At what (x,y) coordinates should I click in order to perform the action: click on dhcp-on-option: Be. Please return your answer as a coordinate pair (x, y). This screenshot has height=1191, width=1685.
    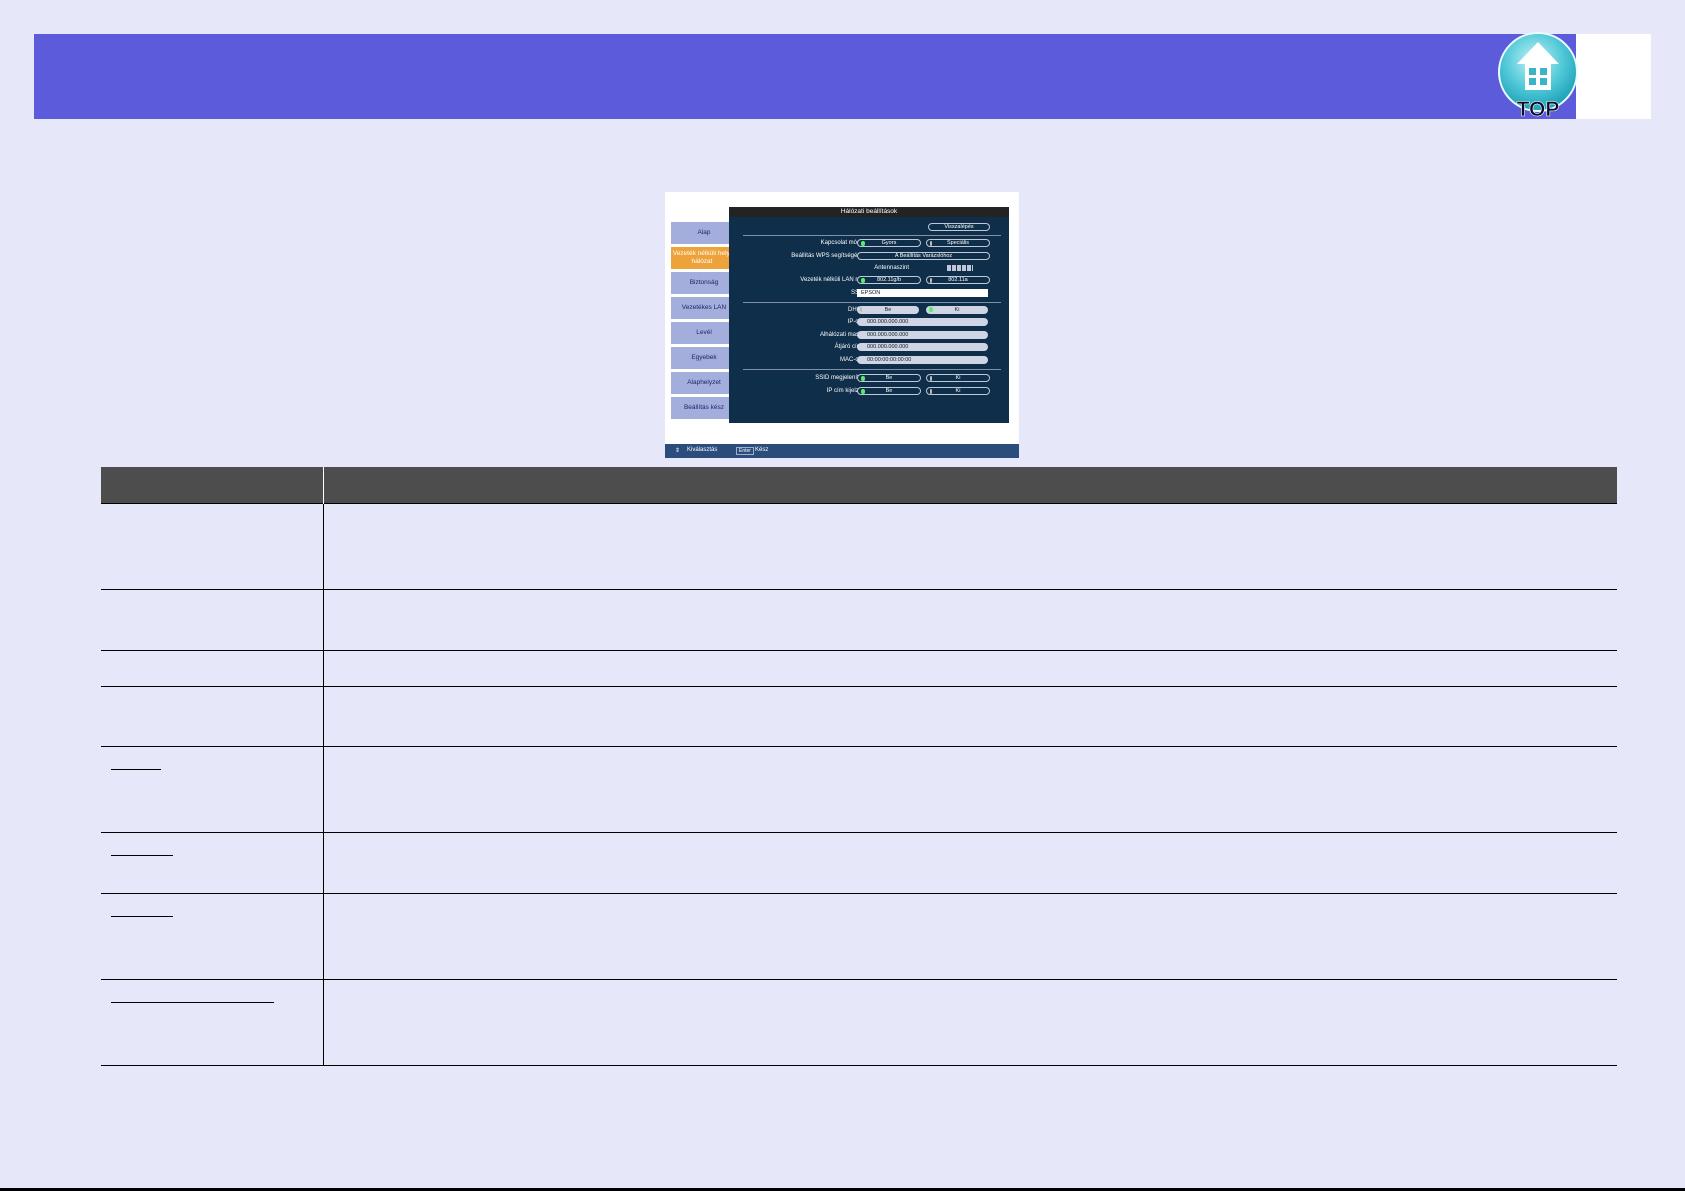
    Looking at the image, I should click on (888, 310).